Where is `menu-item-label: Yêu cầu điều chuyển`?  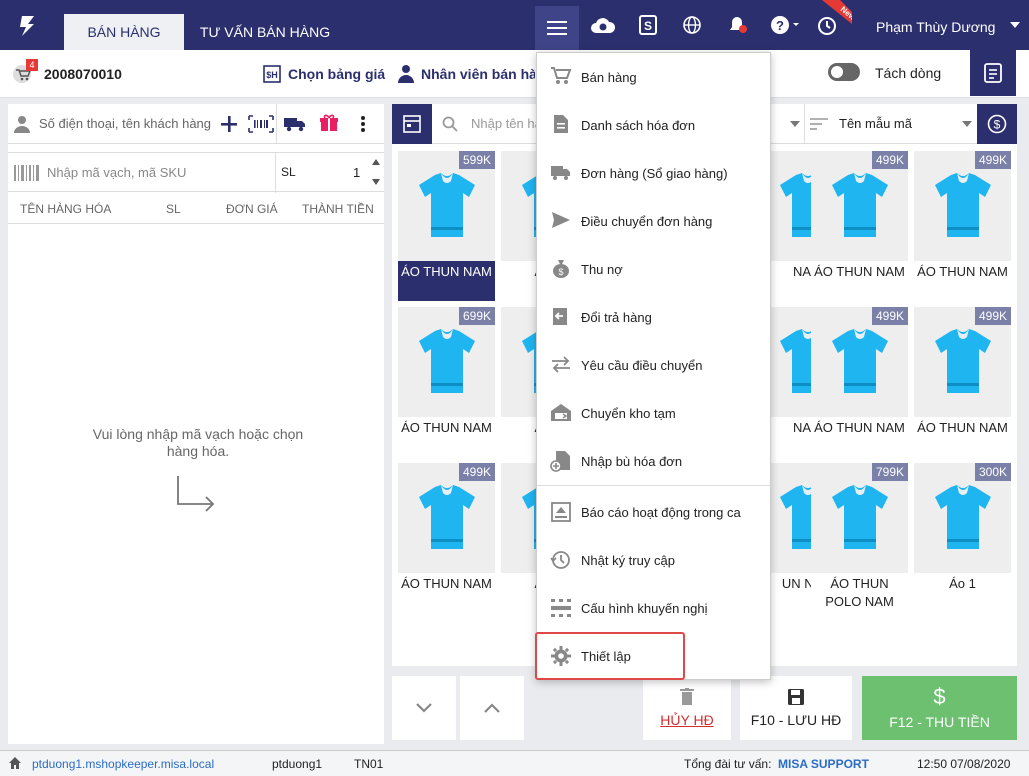
menu-item-label: Yêu cầu điều chuyển is located at coordinates (642, 365).